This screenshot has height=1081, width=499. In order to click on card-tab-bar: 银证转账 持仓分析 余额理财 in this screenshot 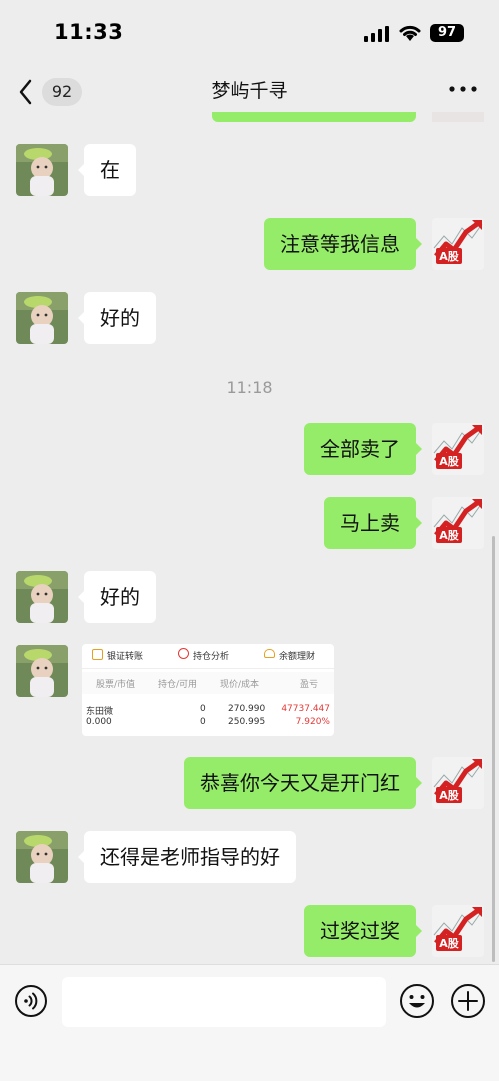, I will do `click(208, 656)`.